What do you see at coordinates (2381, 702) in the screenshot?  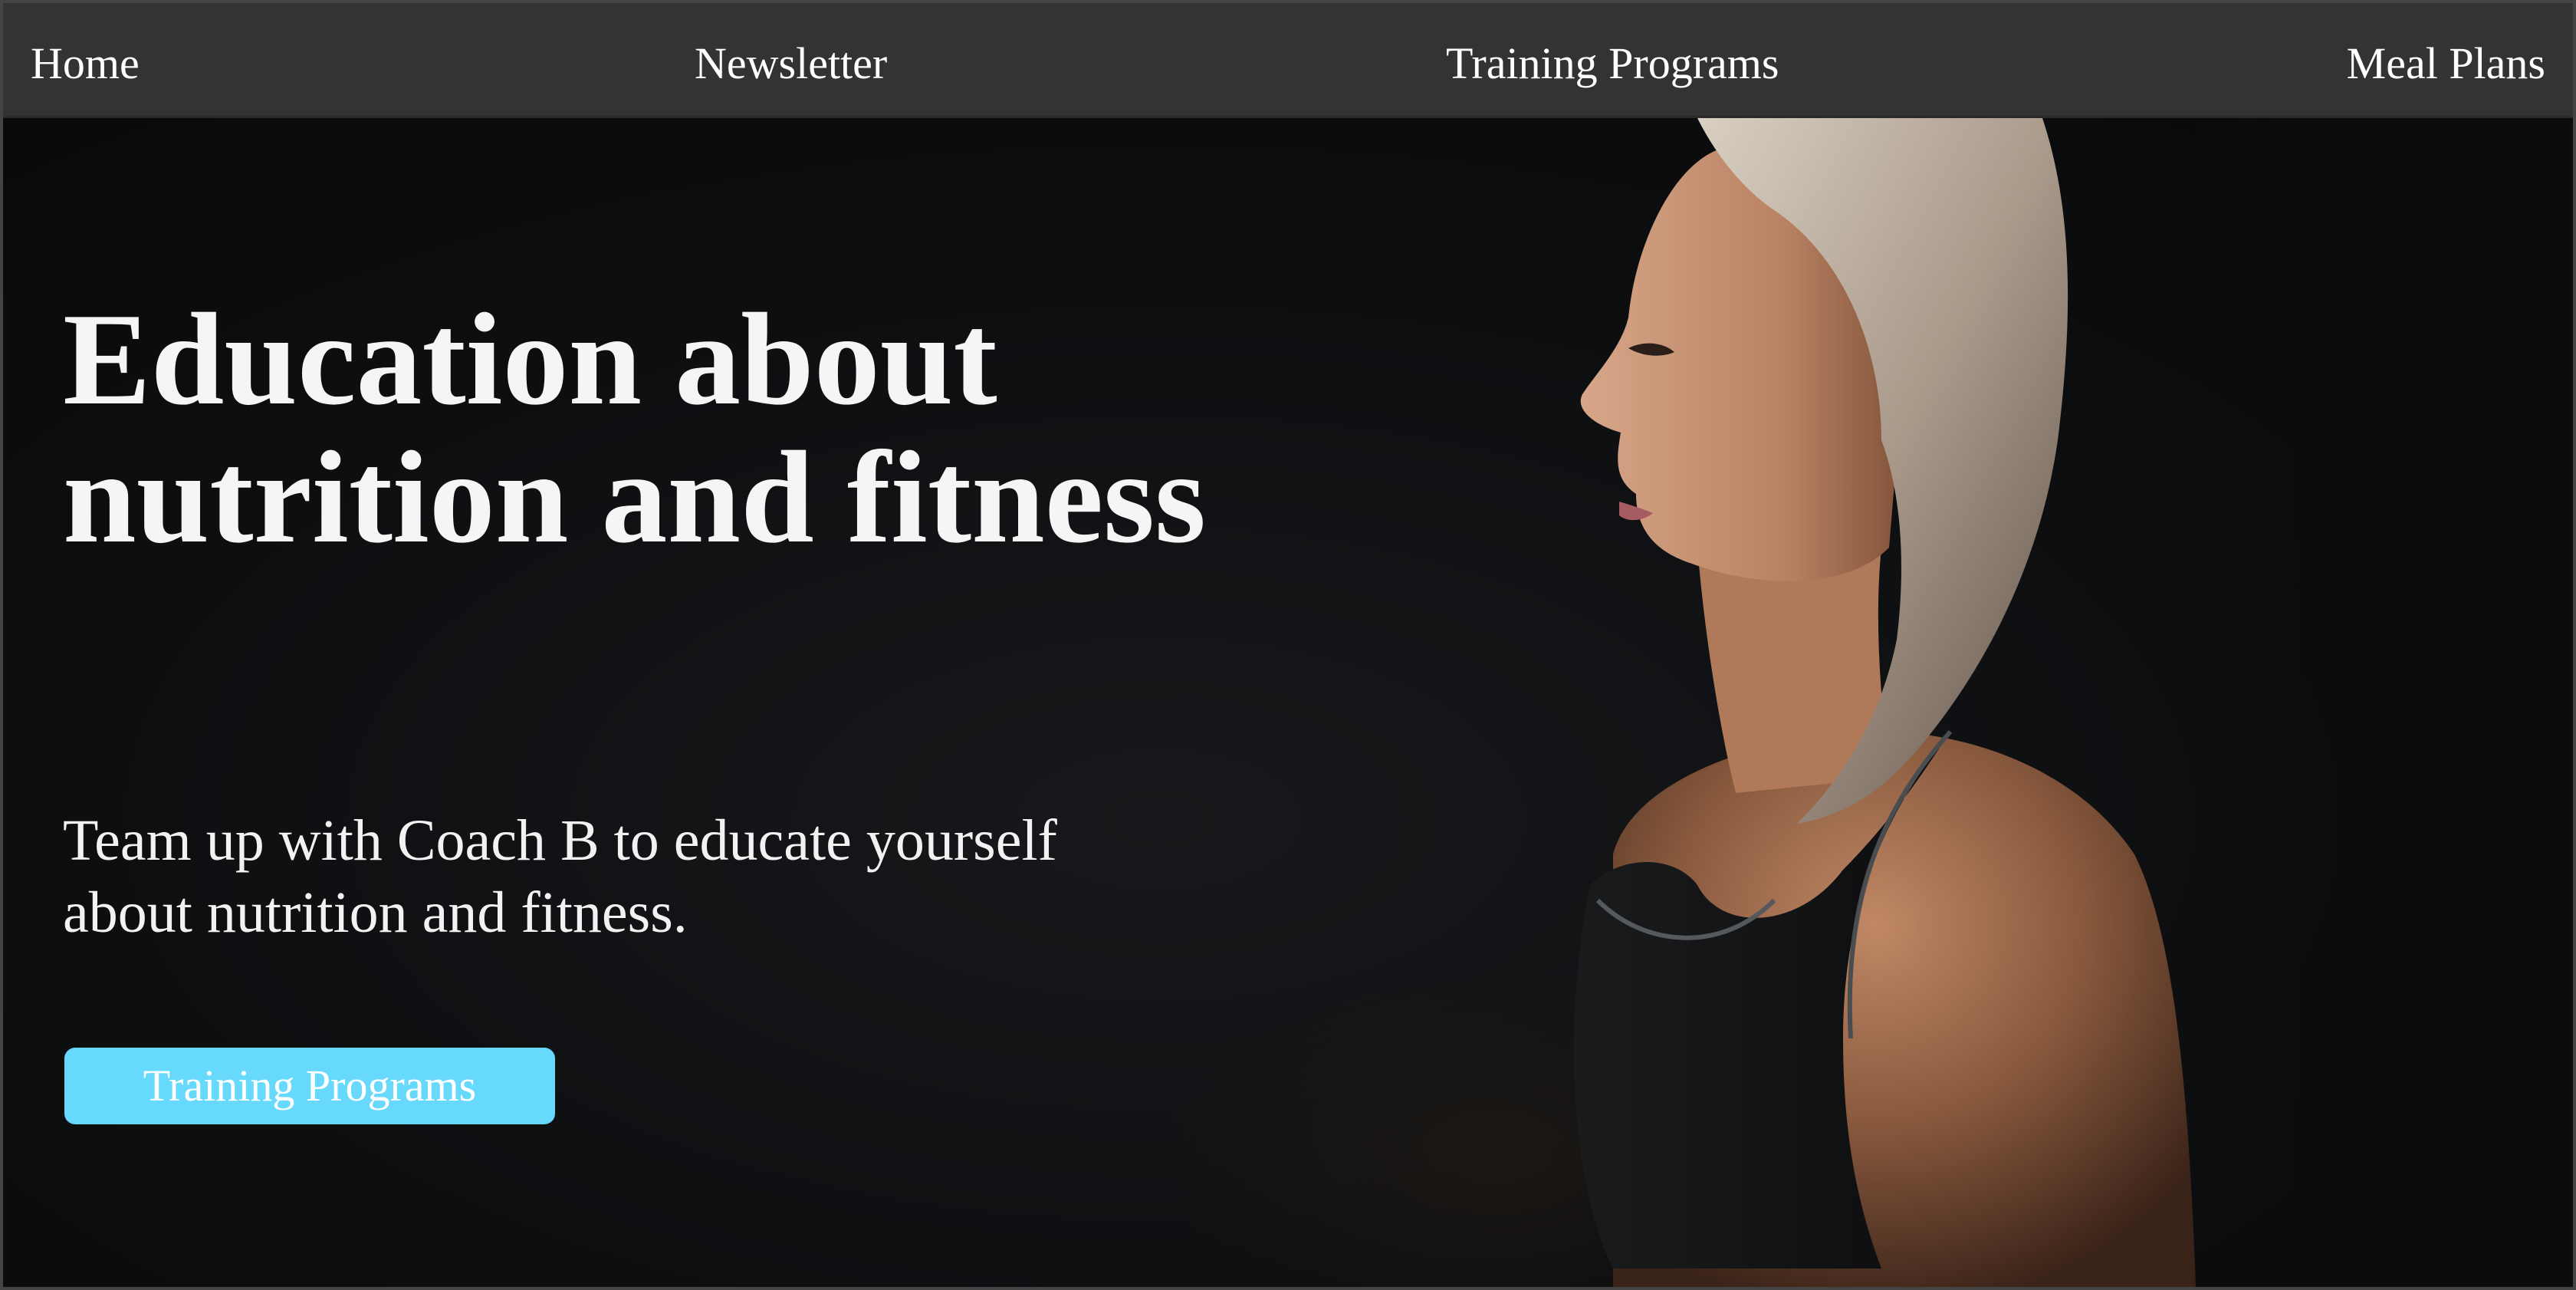 I see `hero-image-shadow` at bounding box center [2381, 702].